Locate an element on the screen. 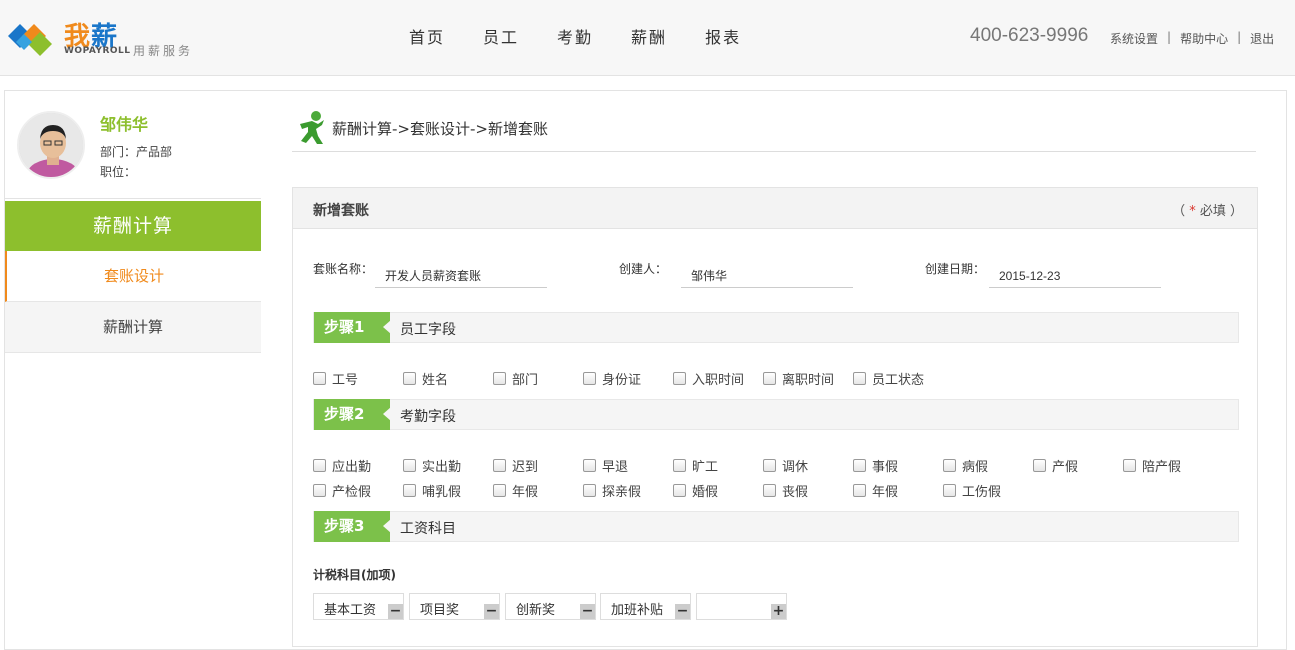  checkbox-attendance: 实出勤 is located at coordinates (432, 465).